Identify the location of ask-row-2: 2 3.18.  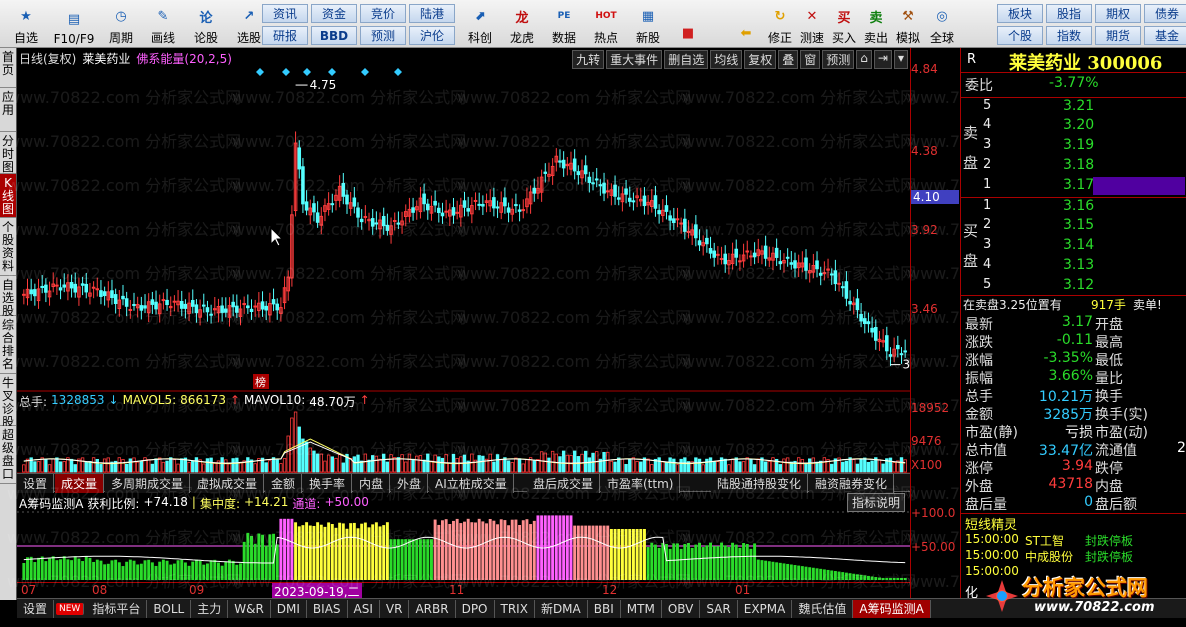
(1073, 166).